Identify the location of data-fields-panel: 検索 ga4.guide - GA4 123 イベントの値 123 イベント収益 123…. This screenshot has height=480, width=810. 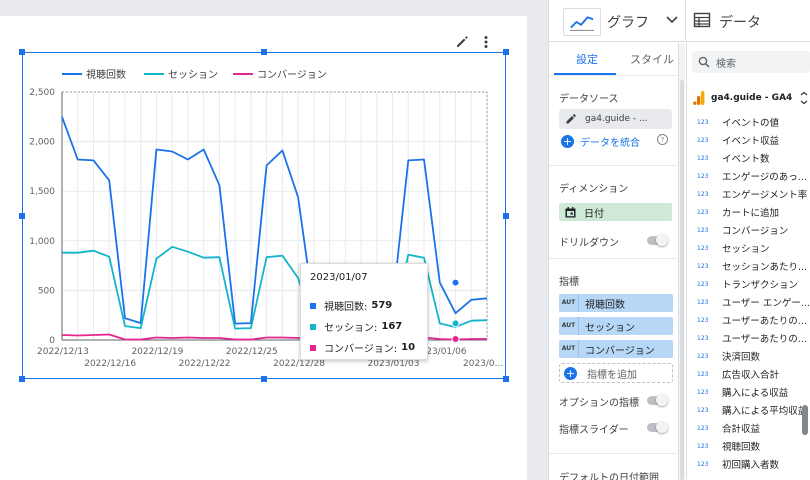
(748, 261).